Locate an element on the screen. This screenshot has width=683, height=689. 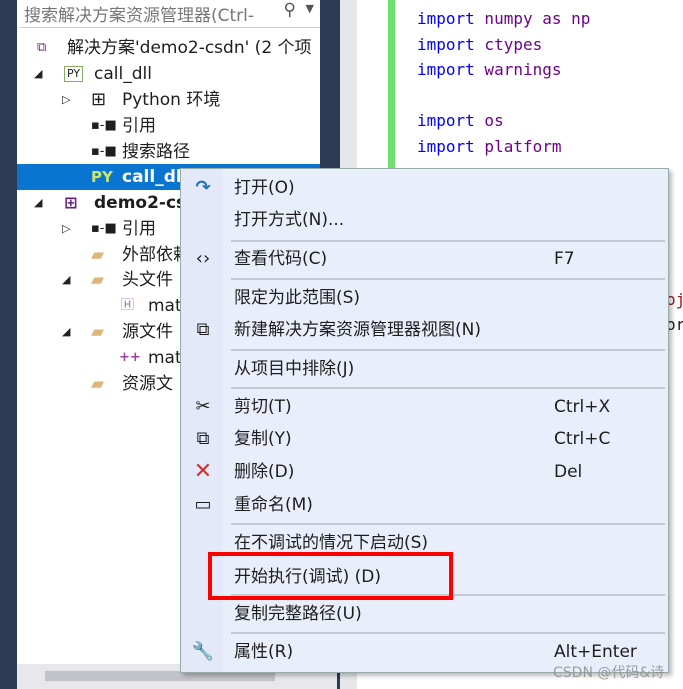
menu-shortcut: F7 is located at coordinates (564, 259).